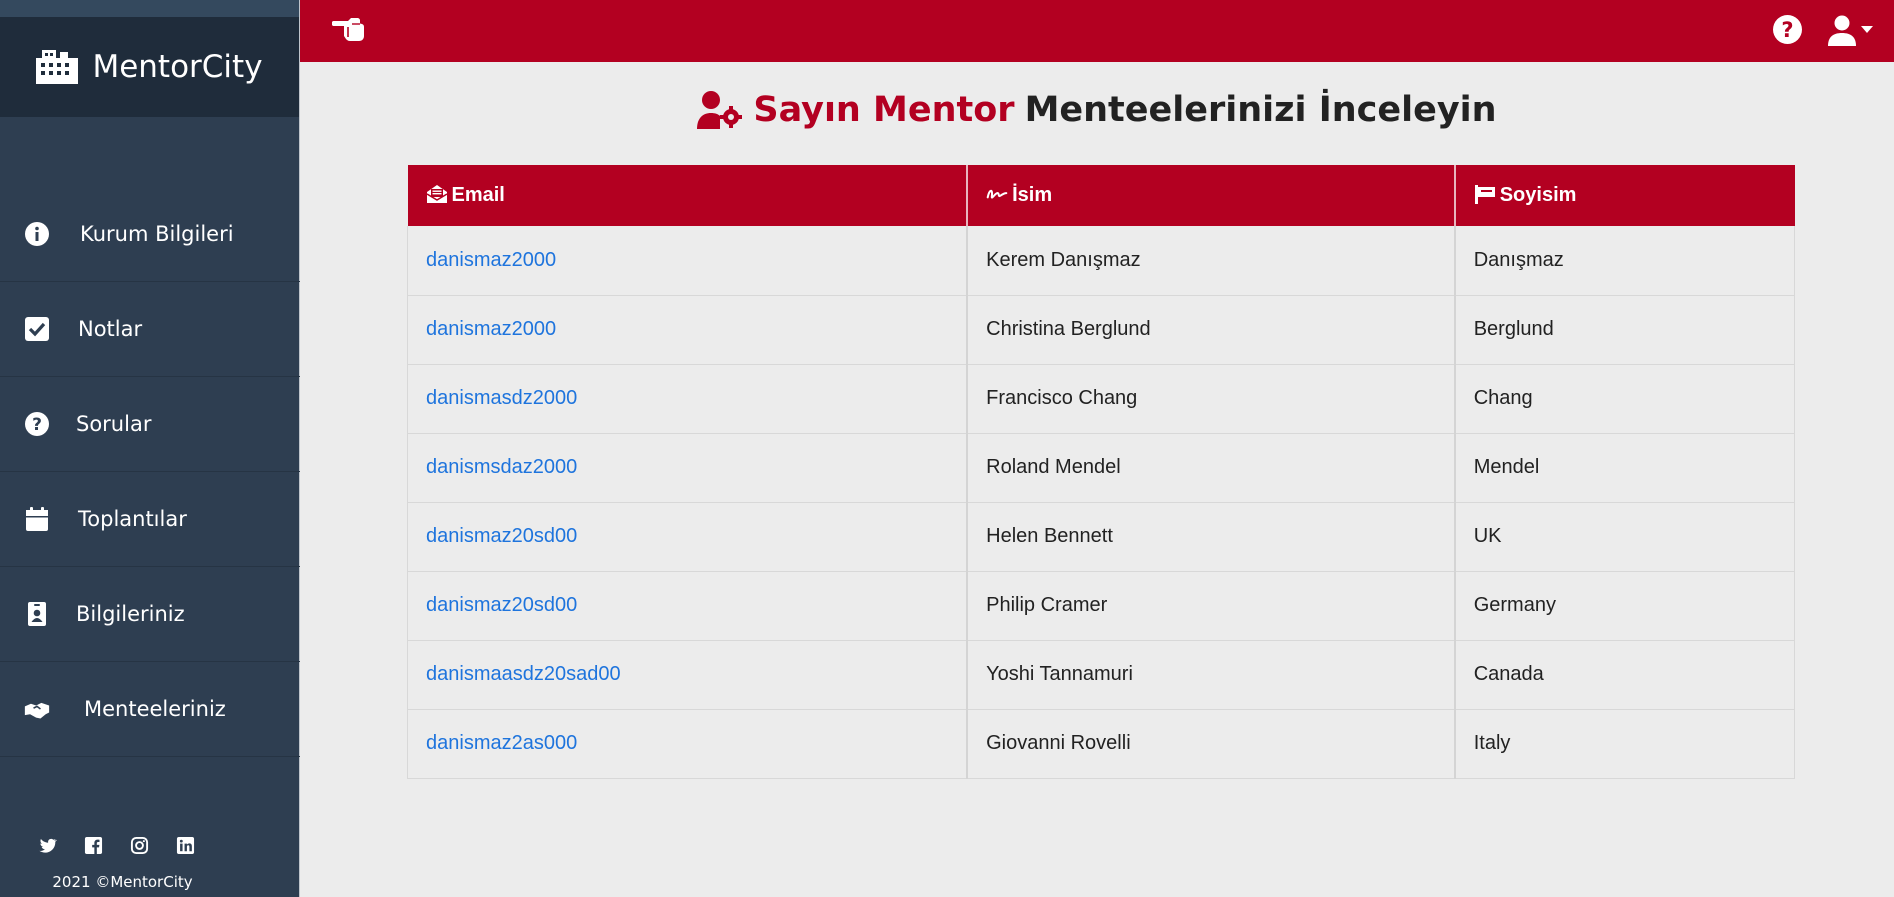  I want to click on table-header-row: Email İsim Soyisim, so click(1101, 195).